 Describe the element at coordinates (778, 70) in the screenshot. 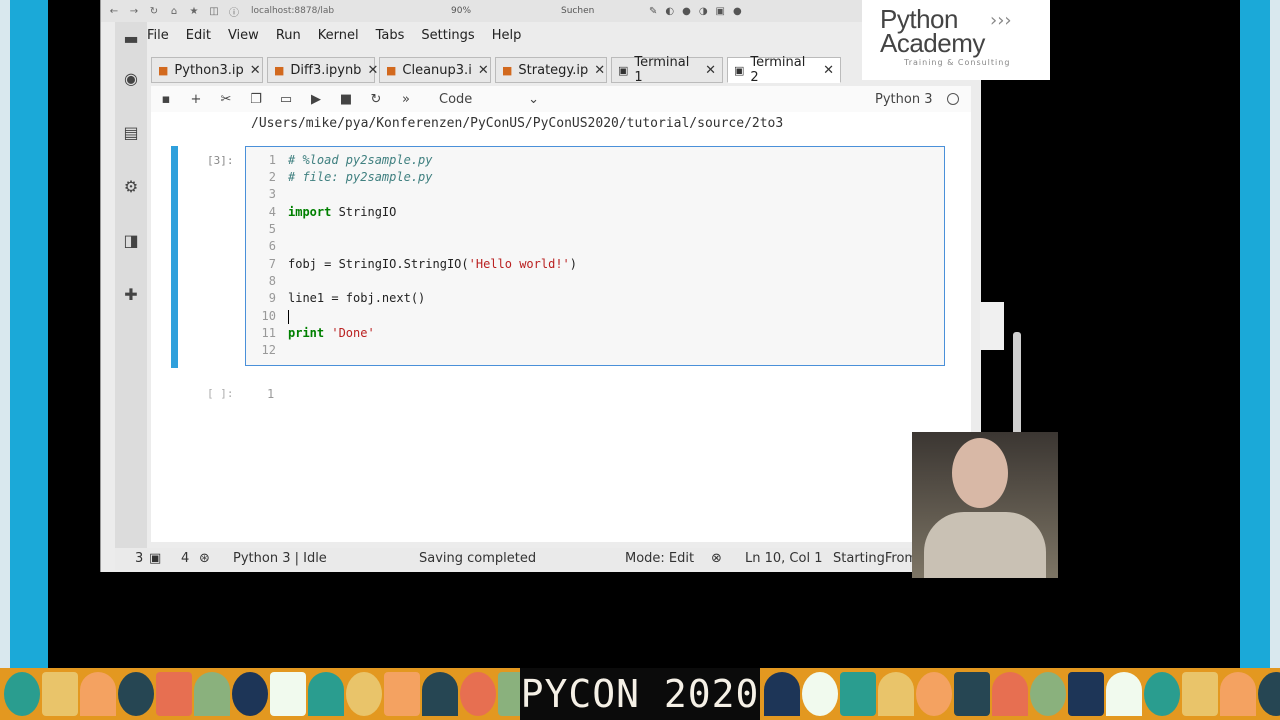

I see `tab-label: Terminal 2` at that location.